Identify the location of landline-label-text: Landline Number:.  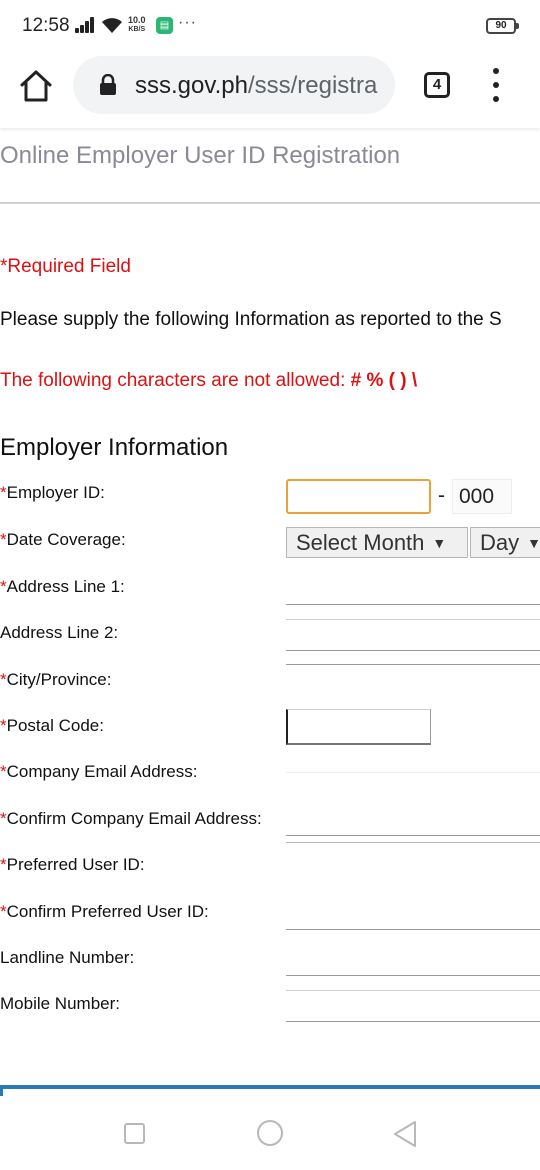
(67, 957).